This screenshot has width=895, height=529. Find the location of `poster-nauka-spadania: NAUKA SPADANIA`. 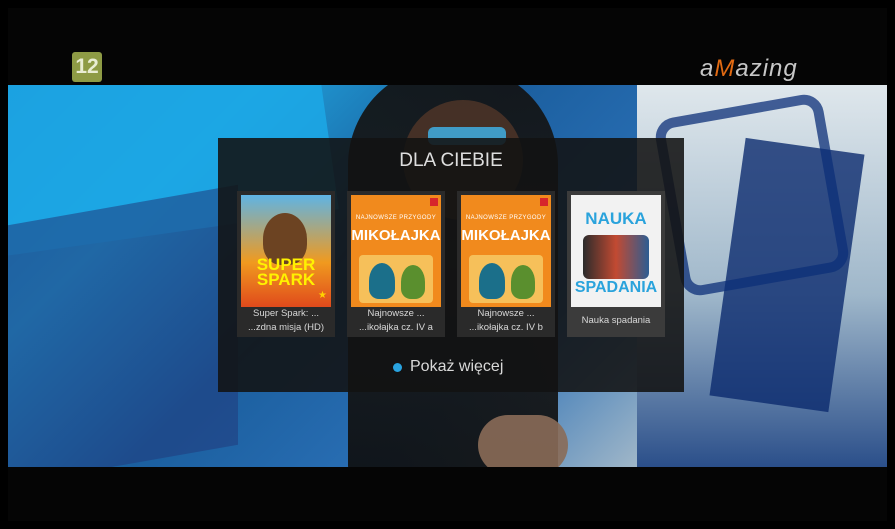

poster-nauka-spadania: NAUKA SPADANIA is located at coordinates (616, 251).